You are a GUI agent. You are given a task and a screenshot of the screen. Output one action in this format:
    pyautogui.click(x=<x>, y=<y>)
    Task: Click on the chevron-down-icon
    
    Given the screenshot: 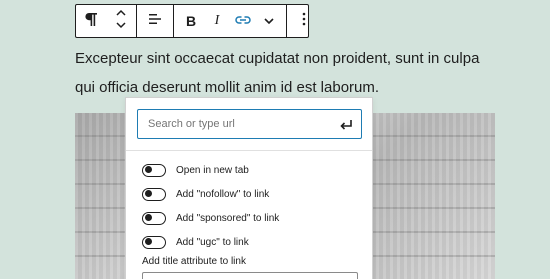 What is the action you would take?
    pyautogui.click(x=269, y=21)
    